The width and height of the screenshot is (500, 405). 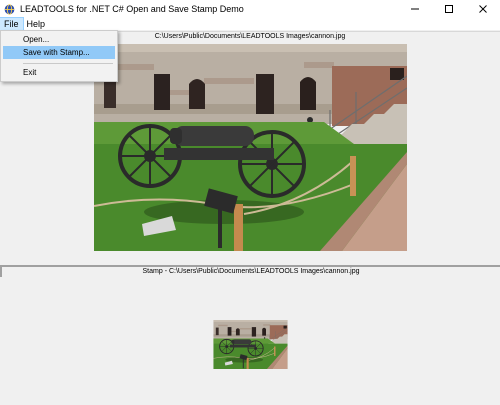 I want to click on maximize-icon, so click(x=449, y=9).